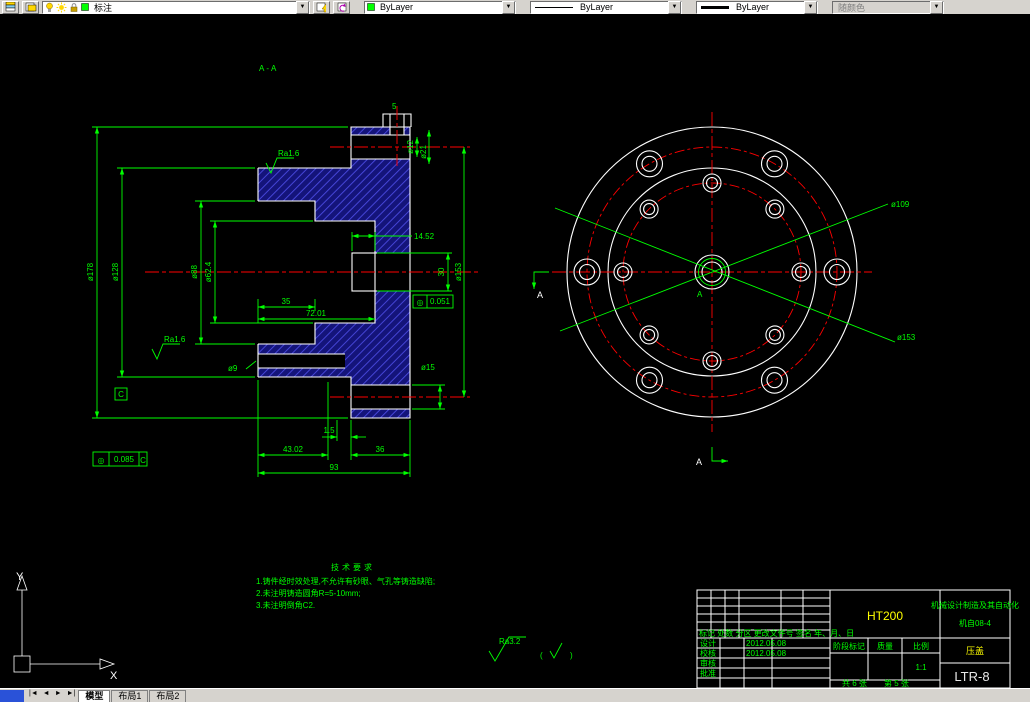  What do you see at coordinates (101, 460) in the screenshot?
I see `tolerance-symbol: ◎` at bounding box center [101, 460].